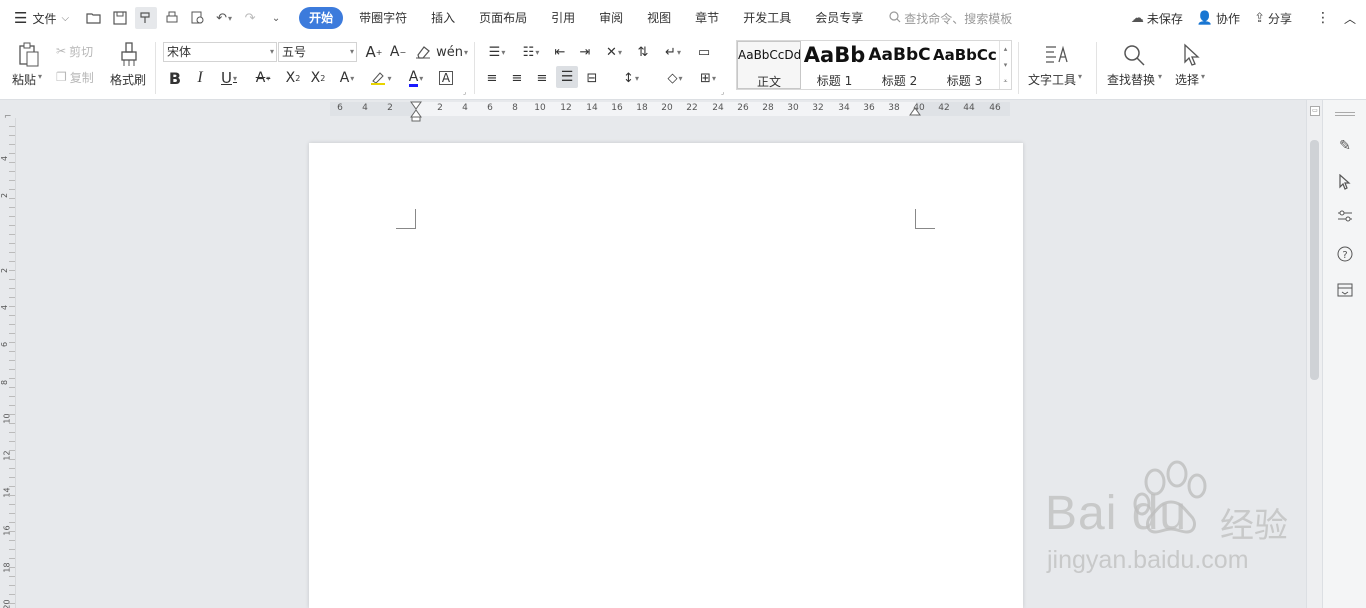 This screenshot has width=1366, height=608. I want to click on ruler-tick-label: 34, so click(844, 108).